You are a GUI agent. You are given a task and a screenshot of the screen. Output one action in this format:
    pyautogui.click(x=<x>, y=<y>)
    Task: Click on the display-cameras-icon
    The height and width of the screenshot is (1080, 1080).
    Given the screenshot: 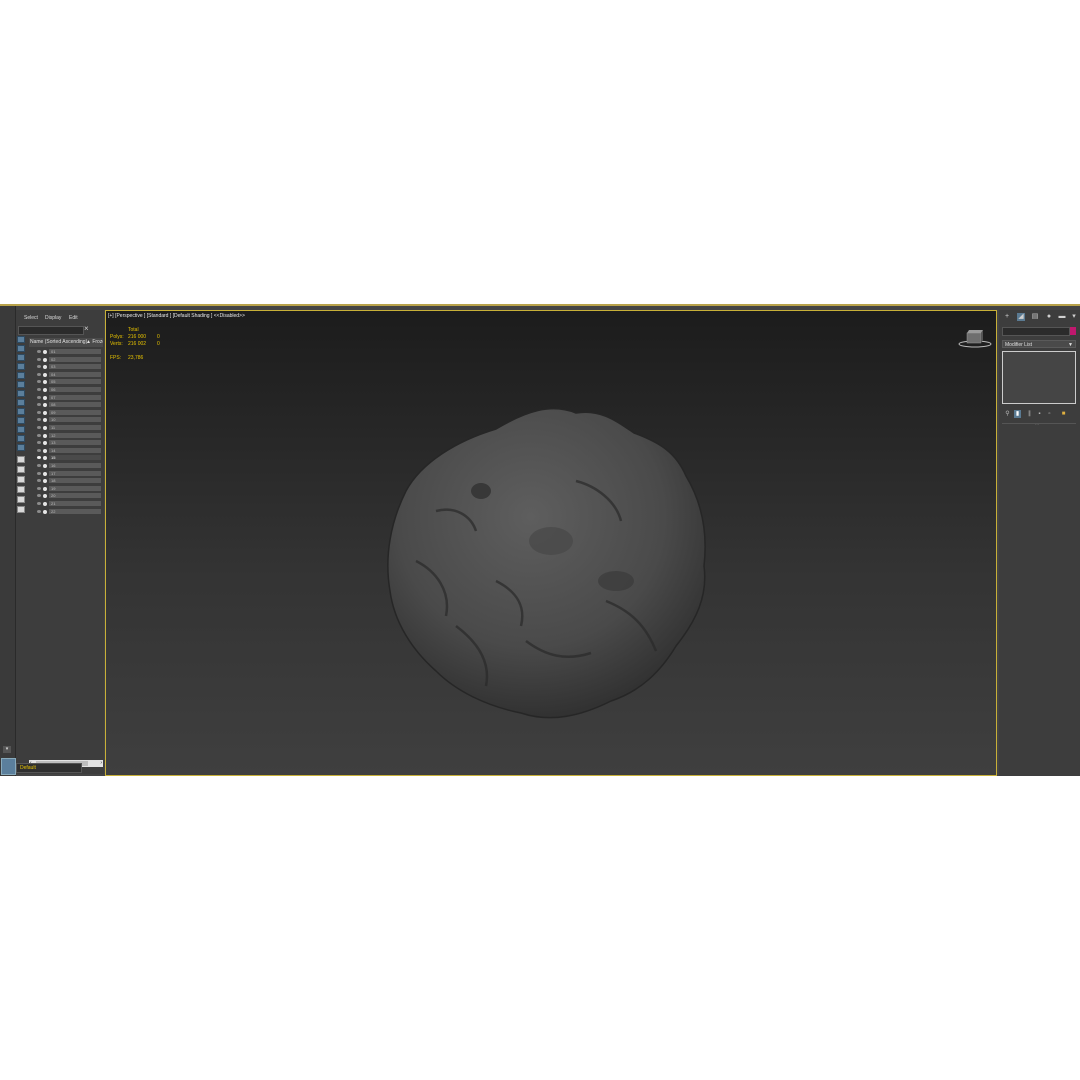 What is the action you would take?
    pyautogui.click(x=21, y=366)
    